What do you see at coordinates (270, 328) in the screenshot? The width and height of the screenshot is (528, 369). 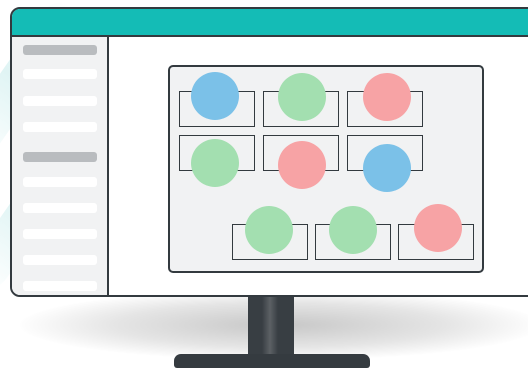 I see `monitor-stand-highlight` at bounding box center [270, 328].